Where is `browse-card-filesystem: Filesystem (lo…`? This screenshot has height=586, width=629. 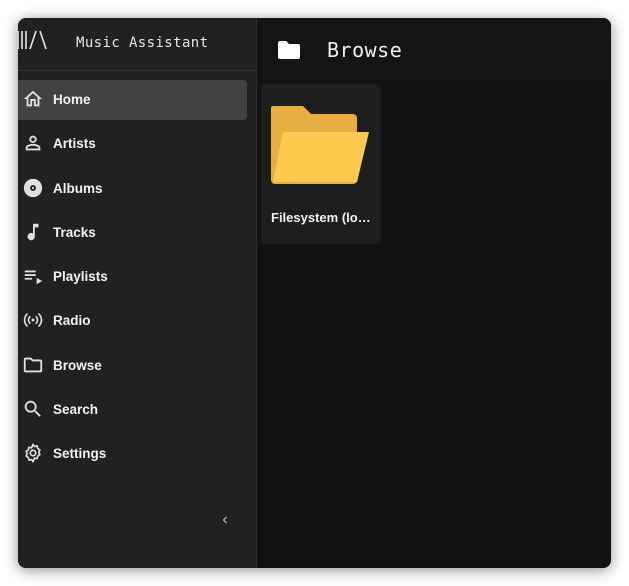 browse-card-filesystem: Filesystem (lo… is located at coordinates (321, 164).